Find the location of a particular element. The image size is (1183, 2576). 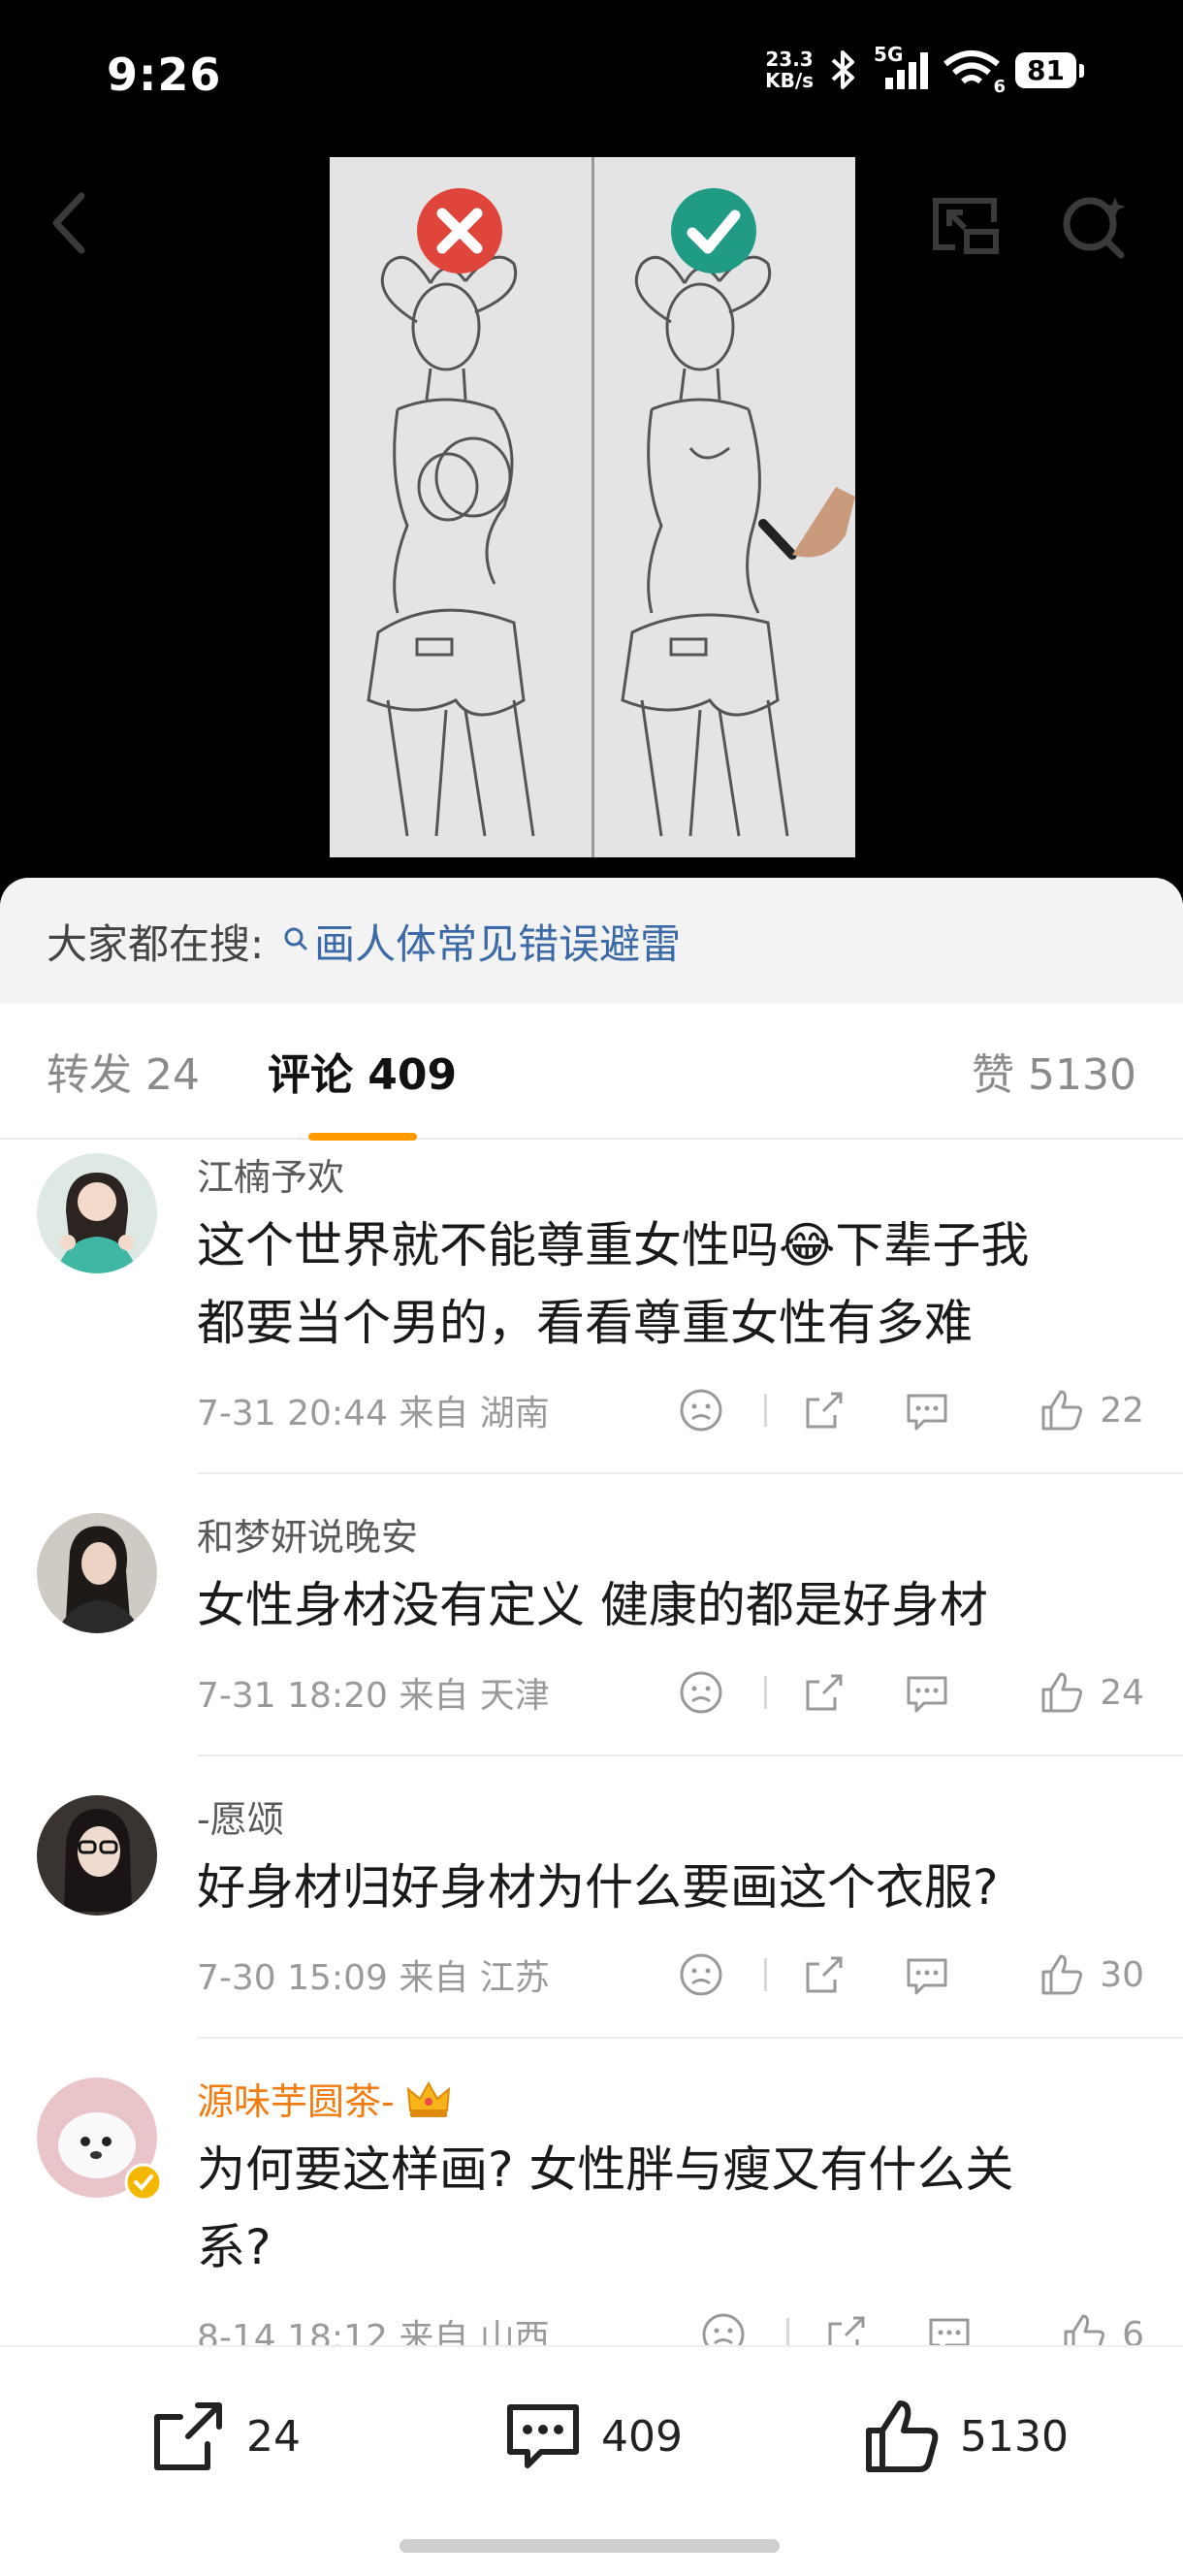

comment-username: 和梦妍说晚安 is located at coordinates (670, 1534).